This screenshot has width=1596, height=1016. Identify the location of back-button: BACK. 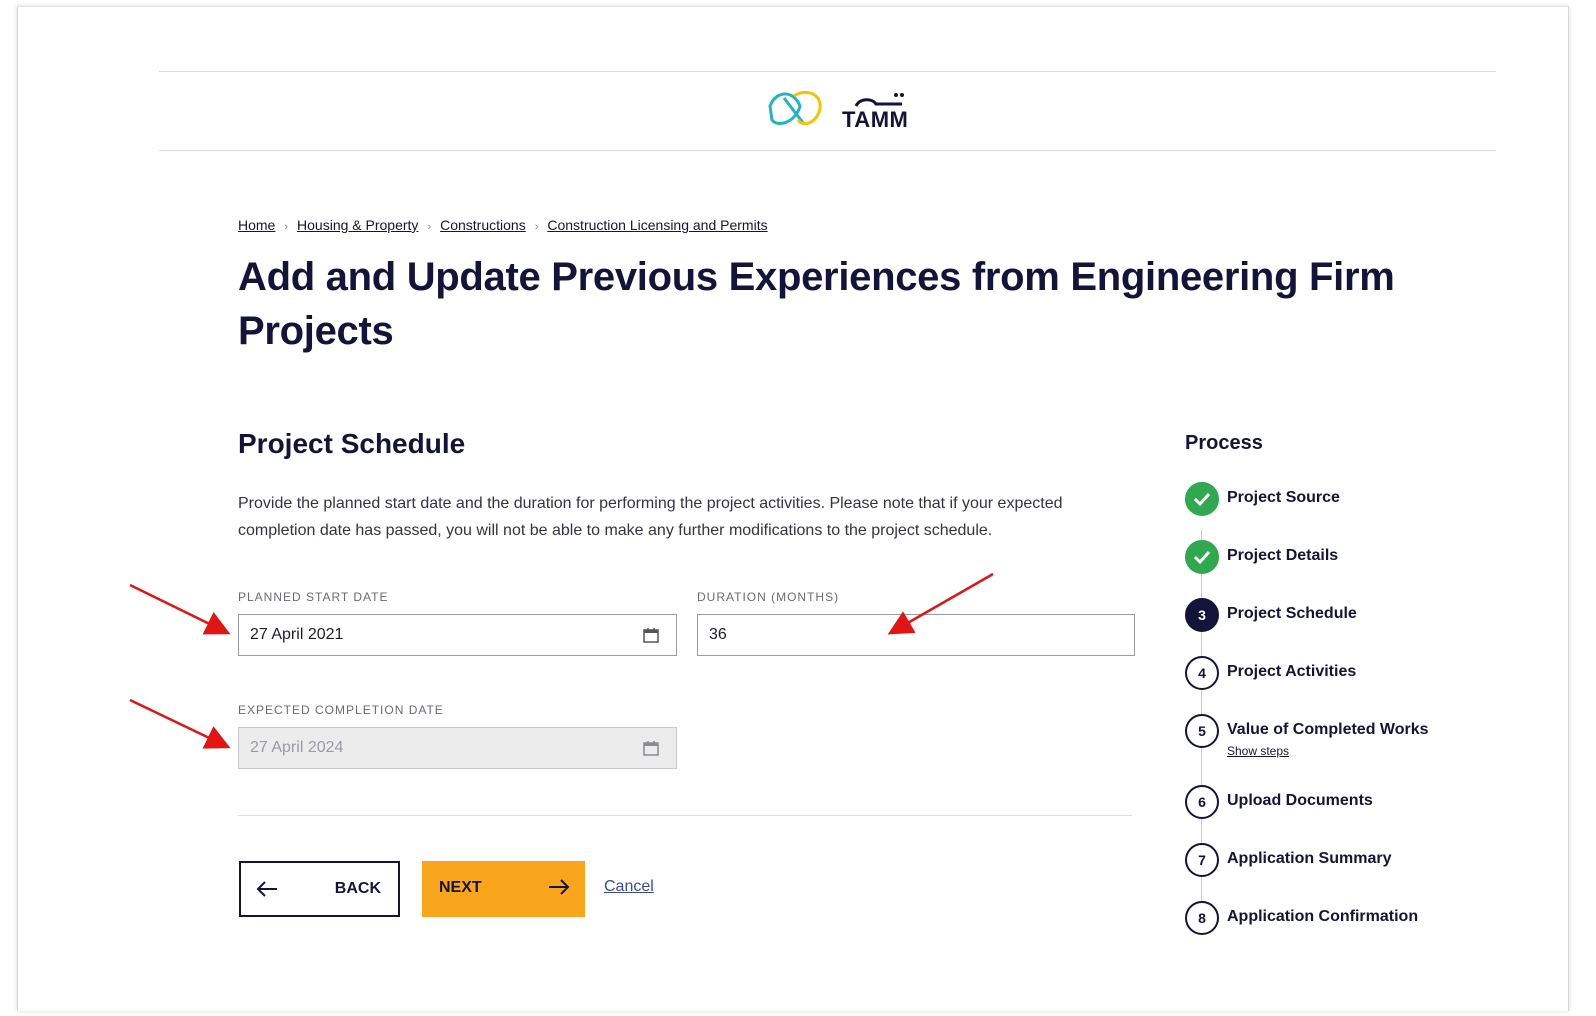
(319, 889).